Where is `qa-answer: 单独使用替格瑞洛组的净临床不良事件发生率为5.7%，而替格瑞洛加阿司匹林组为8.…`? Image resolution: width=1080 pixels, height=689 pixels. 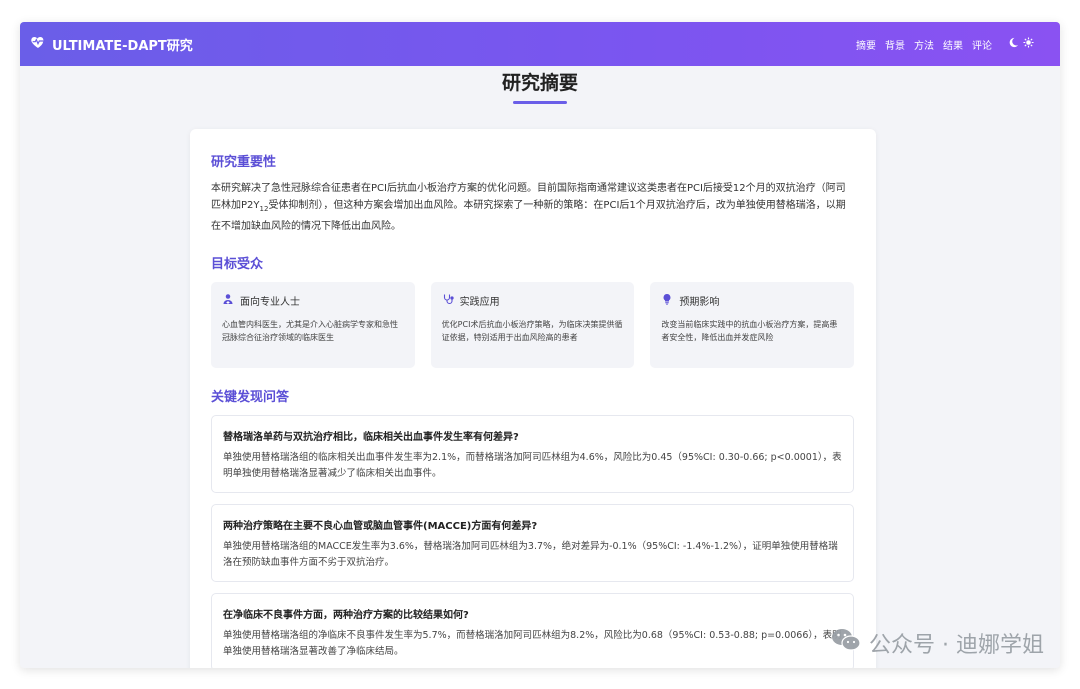
qa-answer: 单独使用替格瑞洛组的净临床不良事件发生率为5.7%，而替格瑞洛加阿司匹林组为8.… is located at coordinates (532, 643).